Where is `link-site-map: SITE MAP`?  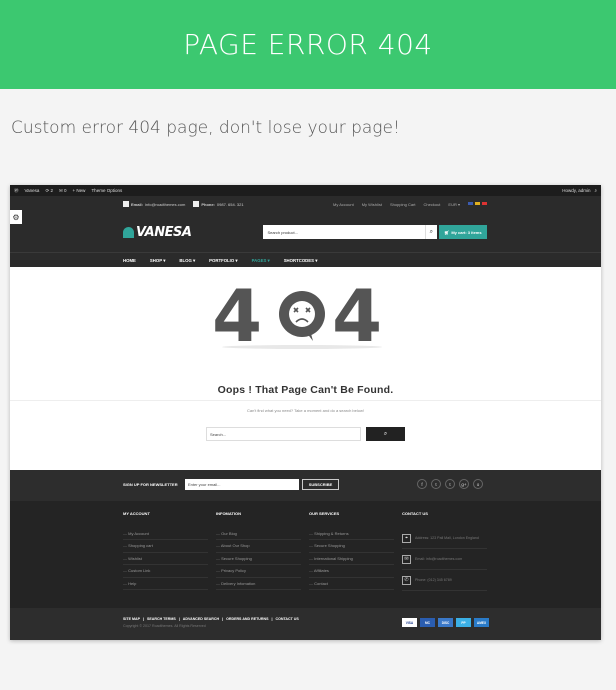 link-site-map: SITE MAP is located at coordinates (131, 619).